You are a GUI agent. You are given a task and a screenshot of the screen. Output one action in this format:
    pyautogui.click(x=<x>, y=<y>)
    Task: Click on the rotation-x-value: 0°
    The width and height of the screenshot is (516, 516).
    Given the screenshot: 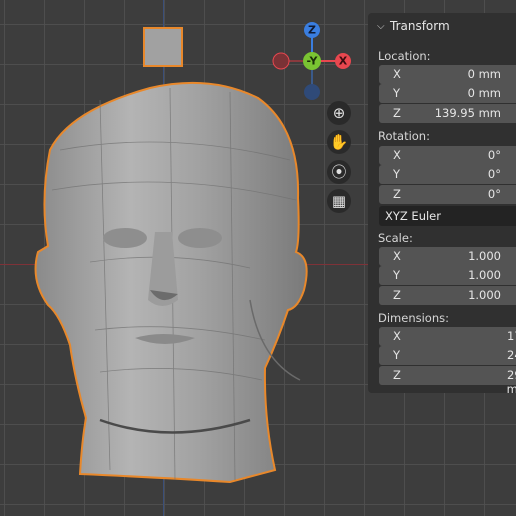 What is the action you would take?
    pyautogui.click(x=494, y=155)
    